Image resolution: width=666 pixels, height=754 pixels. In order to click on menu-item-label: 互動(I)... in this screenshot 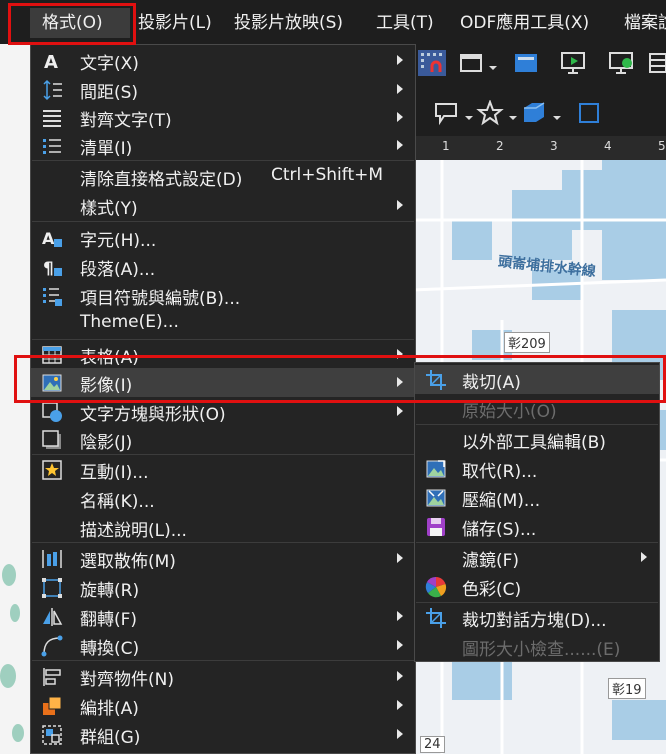, I will do `click(114, 473)`.